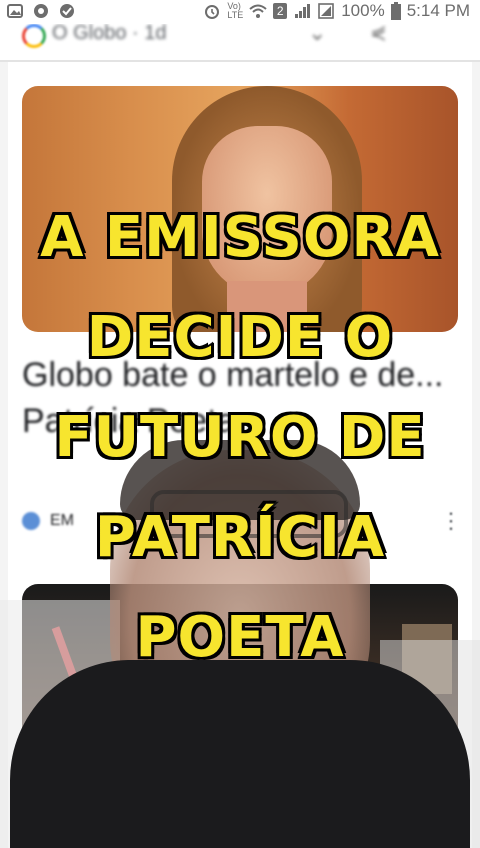 Image resolution: width=480 pixels, height=848 pixels. I want to click on sim-badge: 2, so click(280, 11).